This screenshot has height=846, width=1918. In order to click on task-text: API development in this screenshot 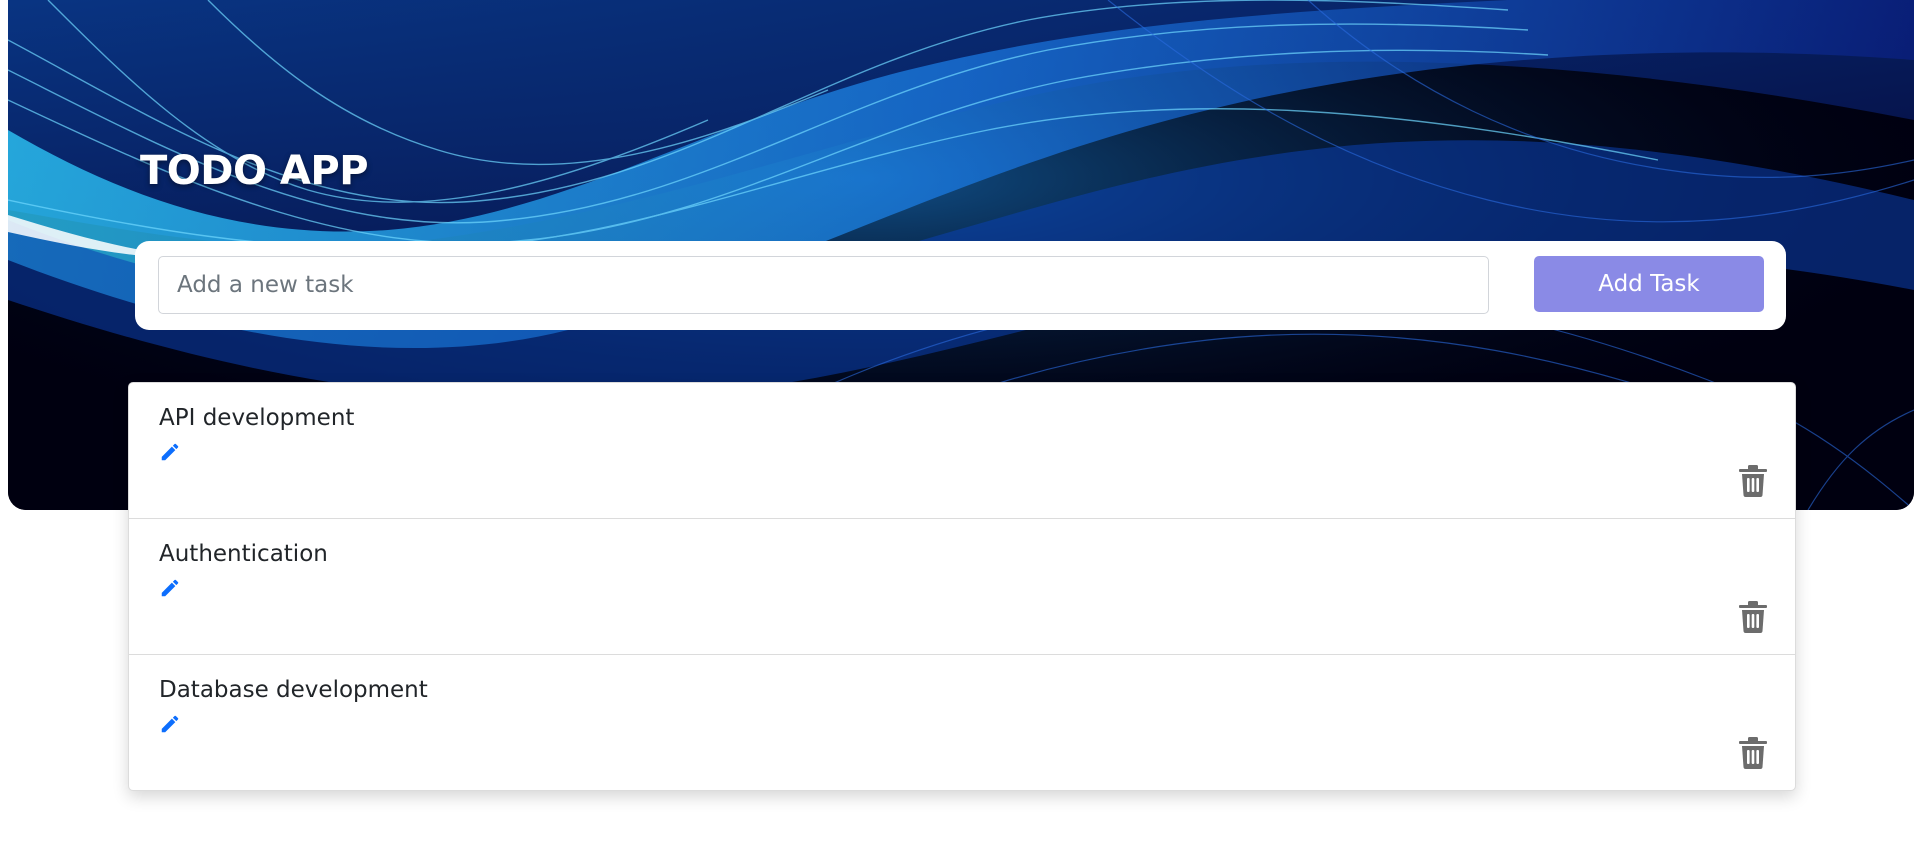, I will do `click(257, 418)`.